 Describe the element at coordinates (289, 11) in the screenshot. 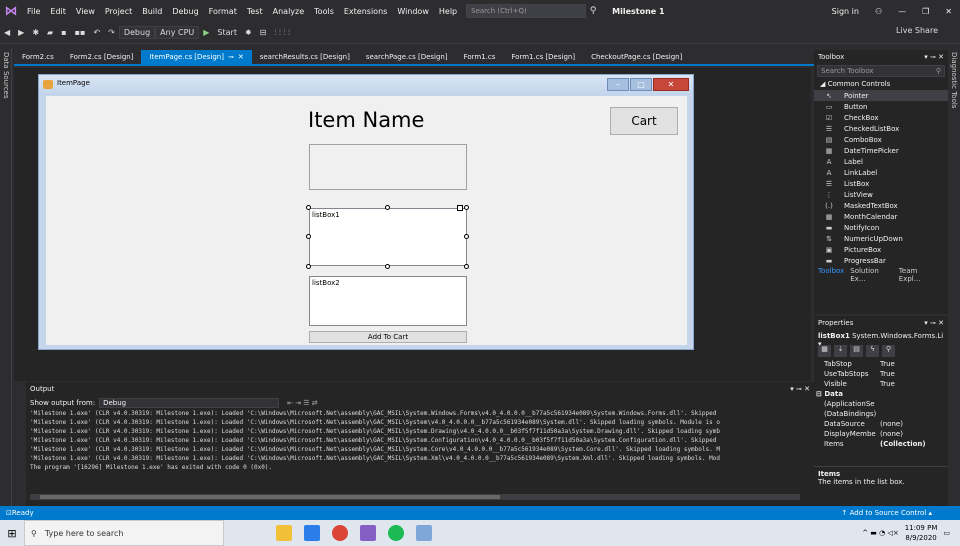

I see `menu-analyze: Analyze` at that location.